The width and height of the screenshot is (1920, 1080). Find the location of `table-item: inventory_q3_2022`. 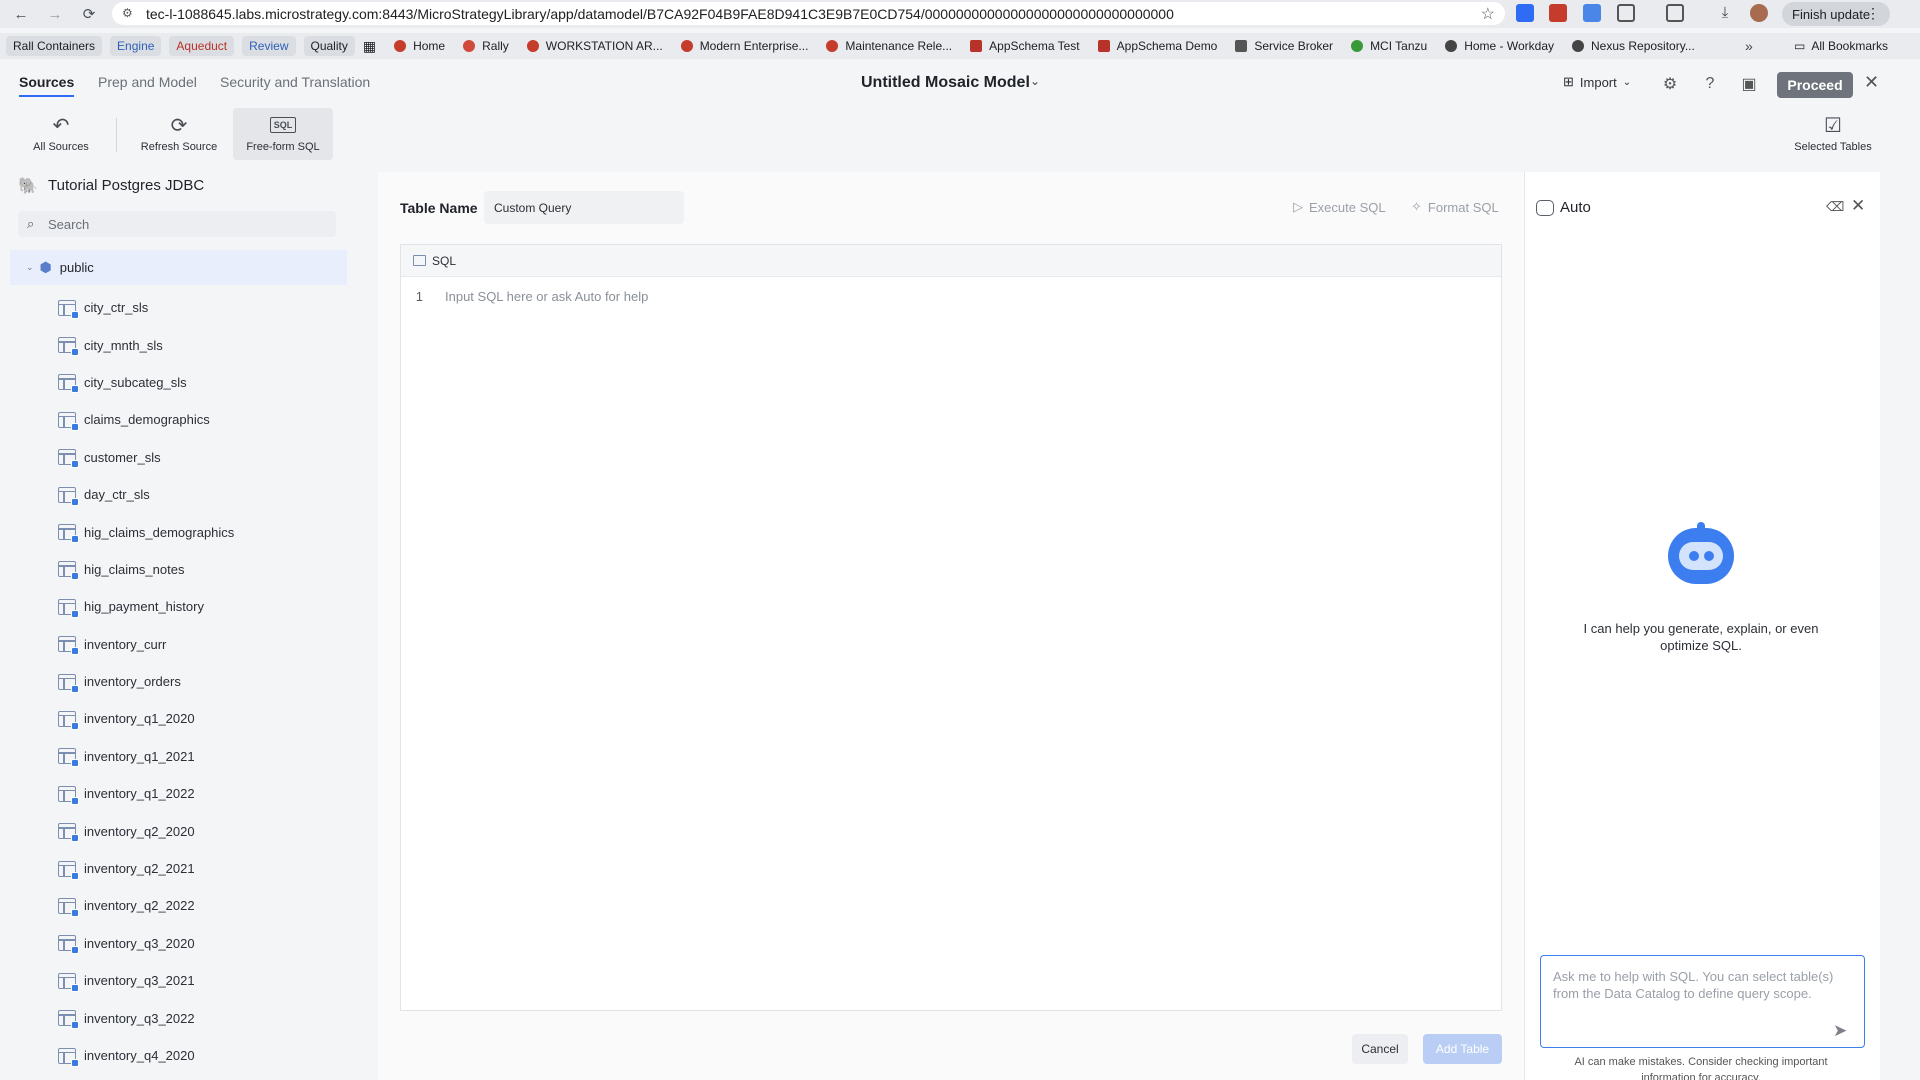

table-item: inventory_q3_2022 is located at coordinates (203, 1017).